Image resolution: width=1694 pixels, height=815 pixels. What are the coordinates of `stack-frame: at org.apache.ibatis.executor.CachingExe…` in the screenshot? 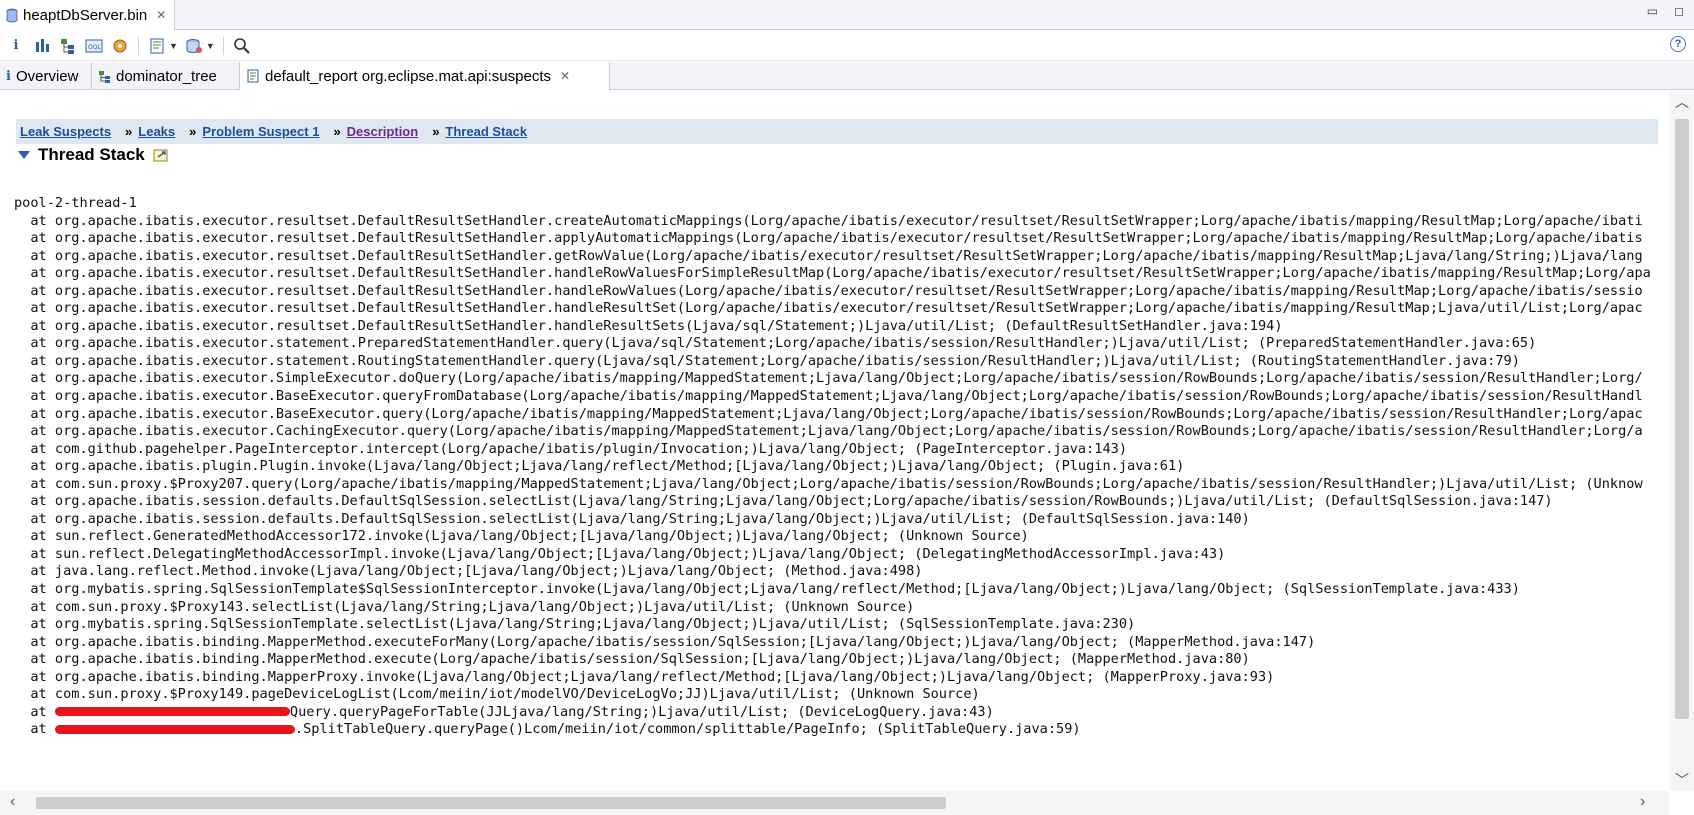 It's located at (828, 431).